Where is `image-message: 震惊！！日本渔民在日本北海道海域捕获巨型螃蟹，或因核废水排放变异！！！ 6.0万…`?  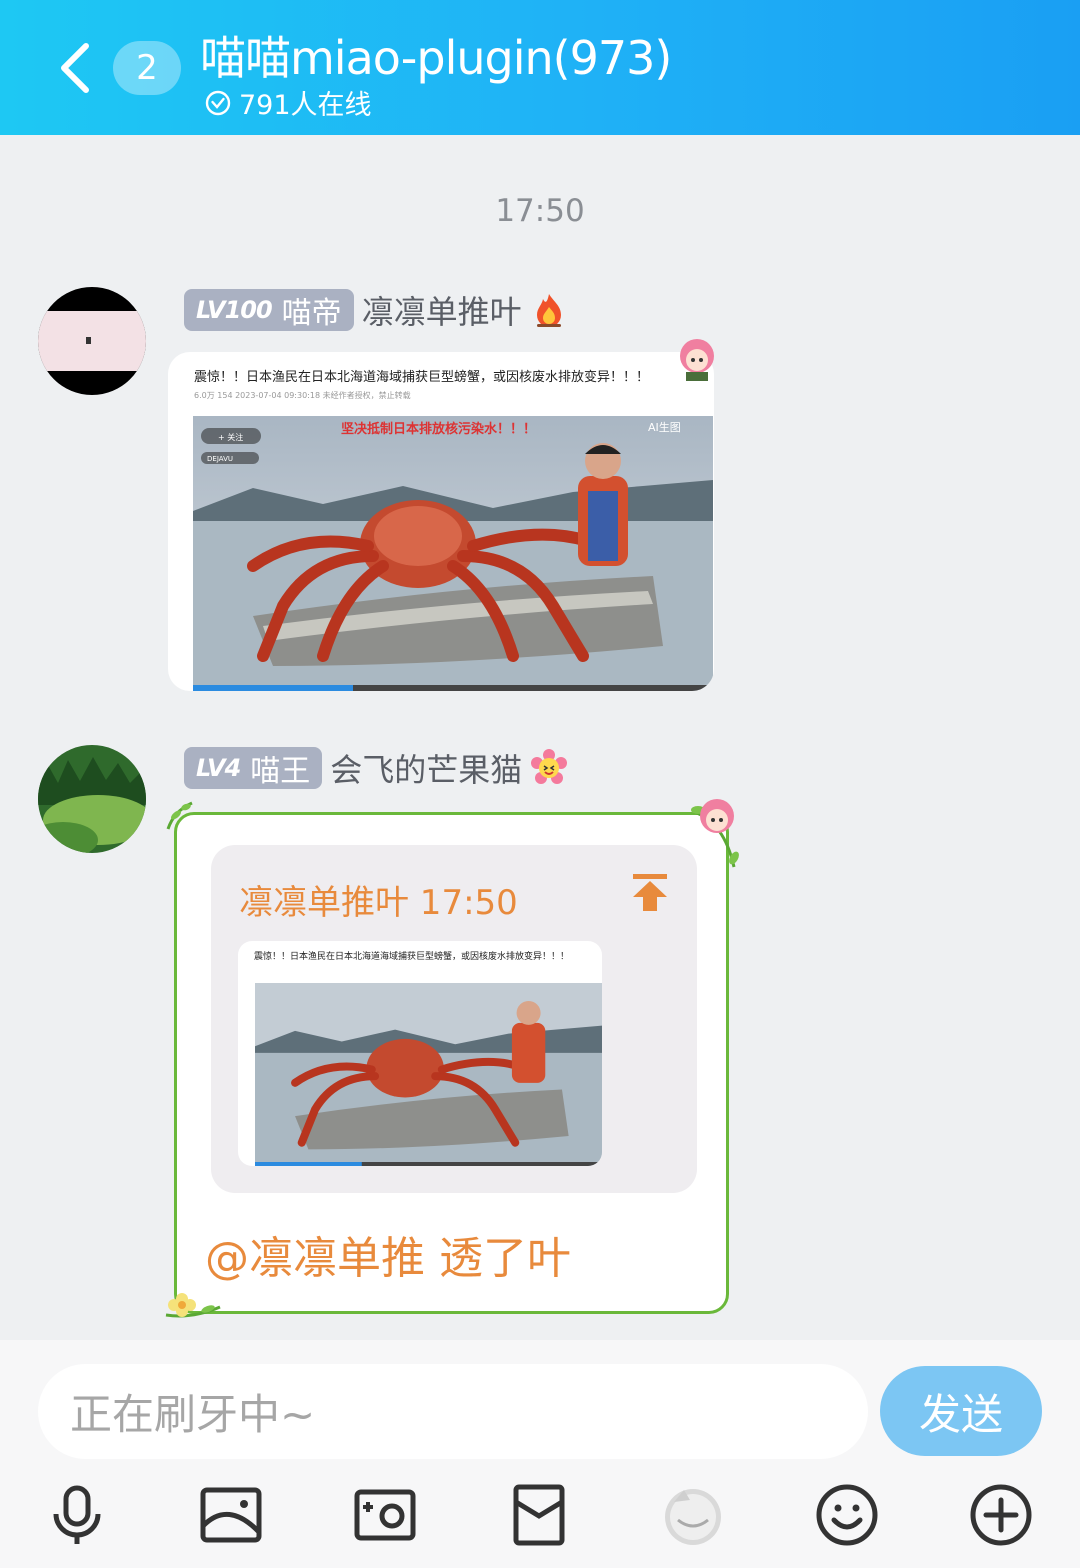
image-message: 震惊！！日本渔民在日本北海道海域捕获巨型螃蟹，或因核废水排放变异！！！ 6.0万… is located at coordinates (441, 521).